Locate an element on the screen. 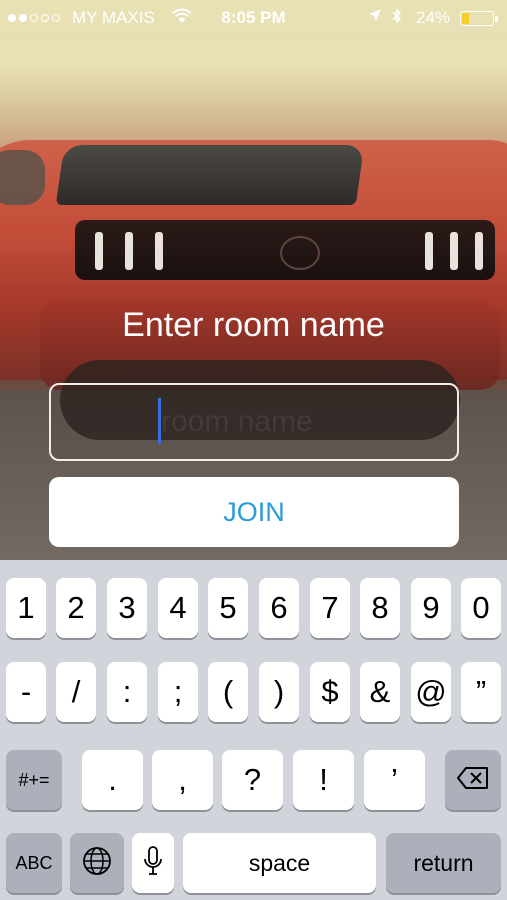  key-row2: ” is located at coordinates (481, 692).